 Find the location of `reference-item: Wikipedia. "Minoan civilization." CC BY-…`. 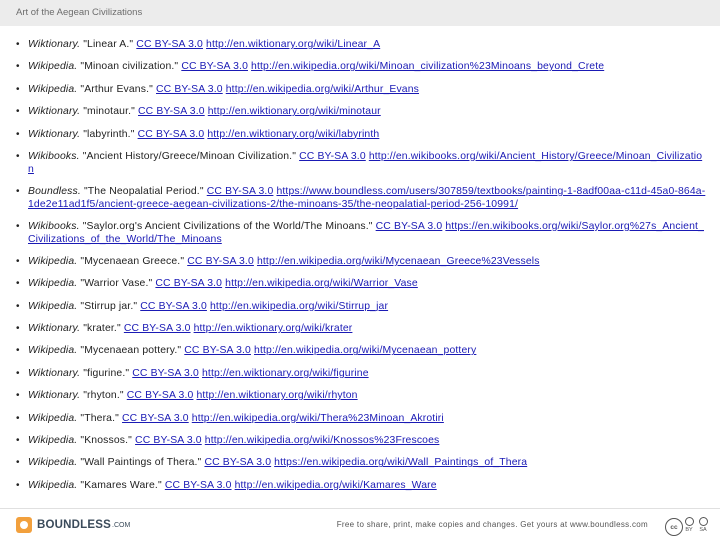

reference-item: Wikipedia. "Minoan civilization." CC BY-… is located at coordinates (360, 67).